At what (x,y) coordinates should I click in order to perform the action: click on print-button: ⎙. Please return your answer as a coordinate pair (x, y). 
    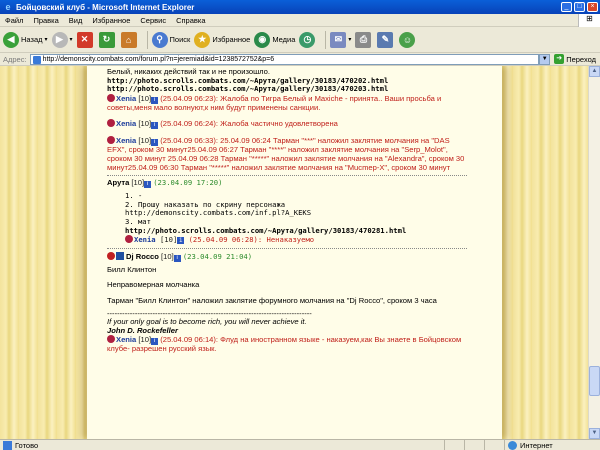
    Looking at the image, I should click on (364, 39).